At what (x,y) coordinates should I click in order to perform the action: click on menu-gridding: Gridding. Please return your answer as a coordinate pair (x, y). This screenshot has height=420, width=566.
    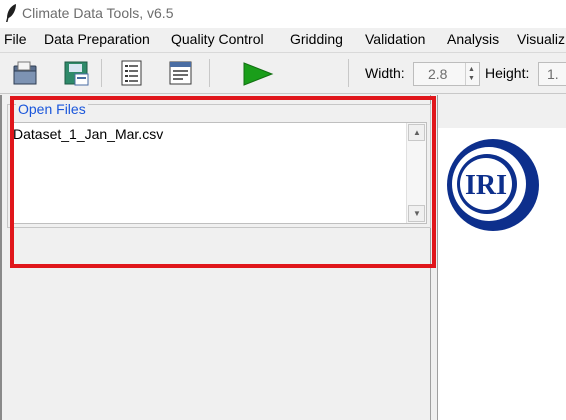
    Looking at the image, I should click on (316, 39).